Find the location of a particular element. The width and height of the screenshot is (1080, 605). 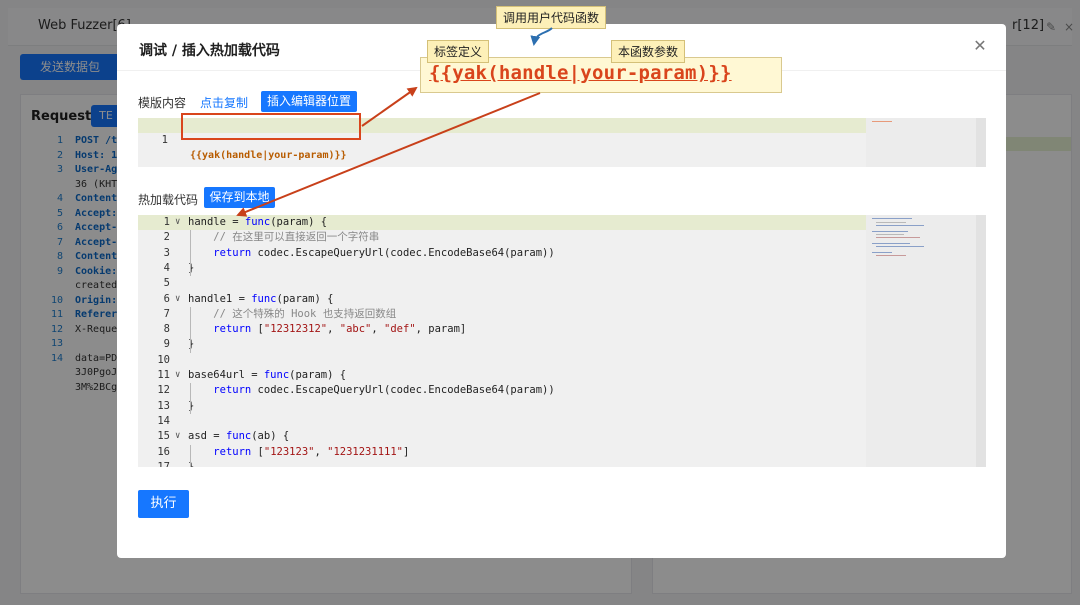

code-scrollbar is located at coordinates (981, 341).